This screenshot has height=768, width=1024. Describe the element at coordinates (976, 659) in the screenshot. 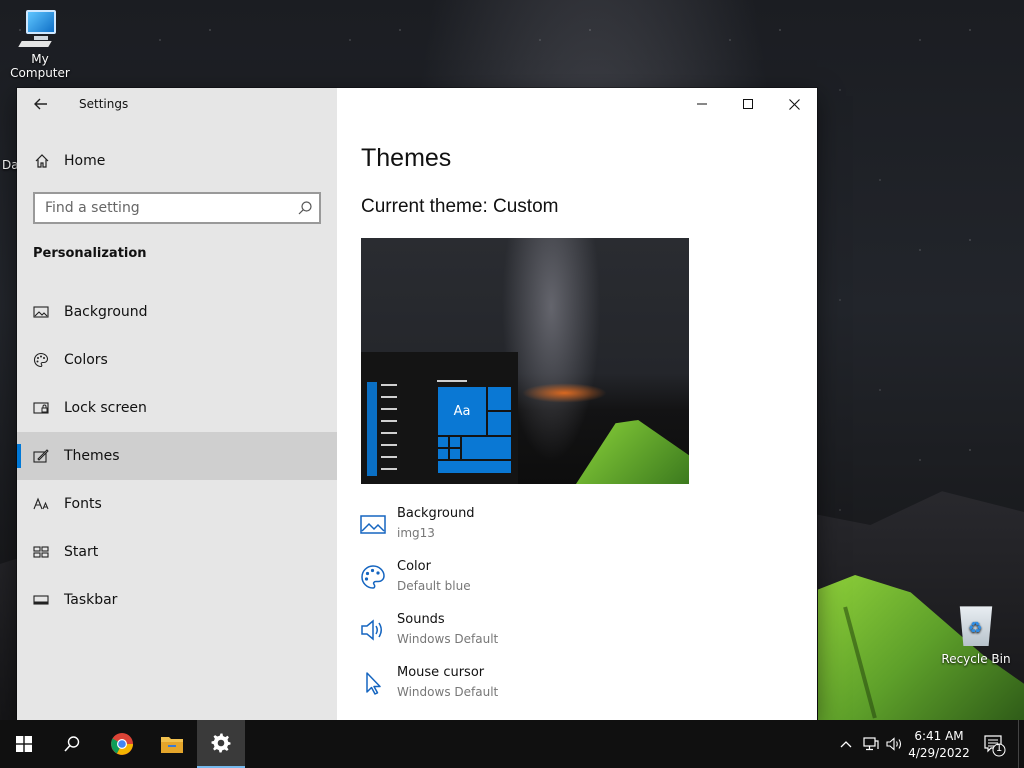

I see `desktop-icon-label: Recycle Bin` at that location.